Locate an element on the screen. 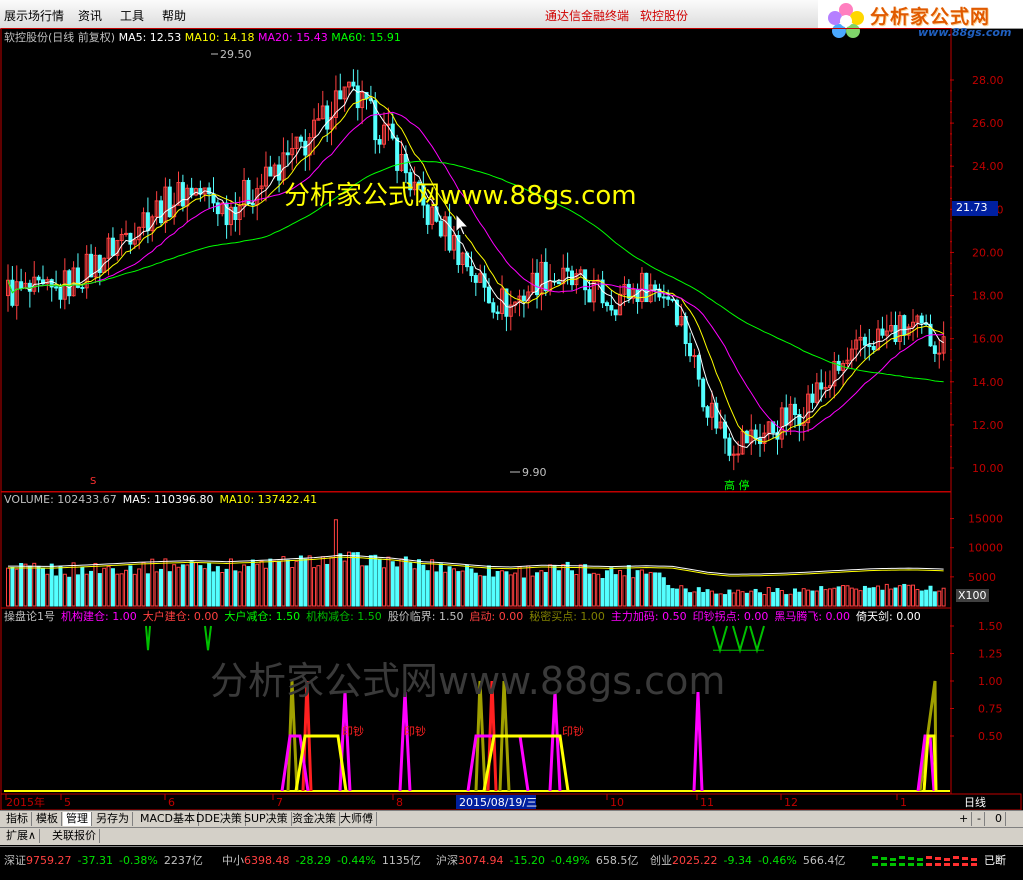 This screenshot has height=880, width=1023. index-status-3: 创业2025.22 -9.34 -0.46% 566.4亿 is located at coordinates (747, 860).